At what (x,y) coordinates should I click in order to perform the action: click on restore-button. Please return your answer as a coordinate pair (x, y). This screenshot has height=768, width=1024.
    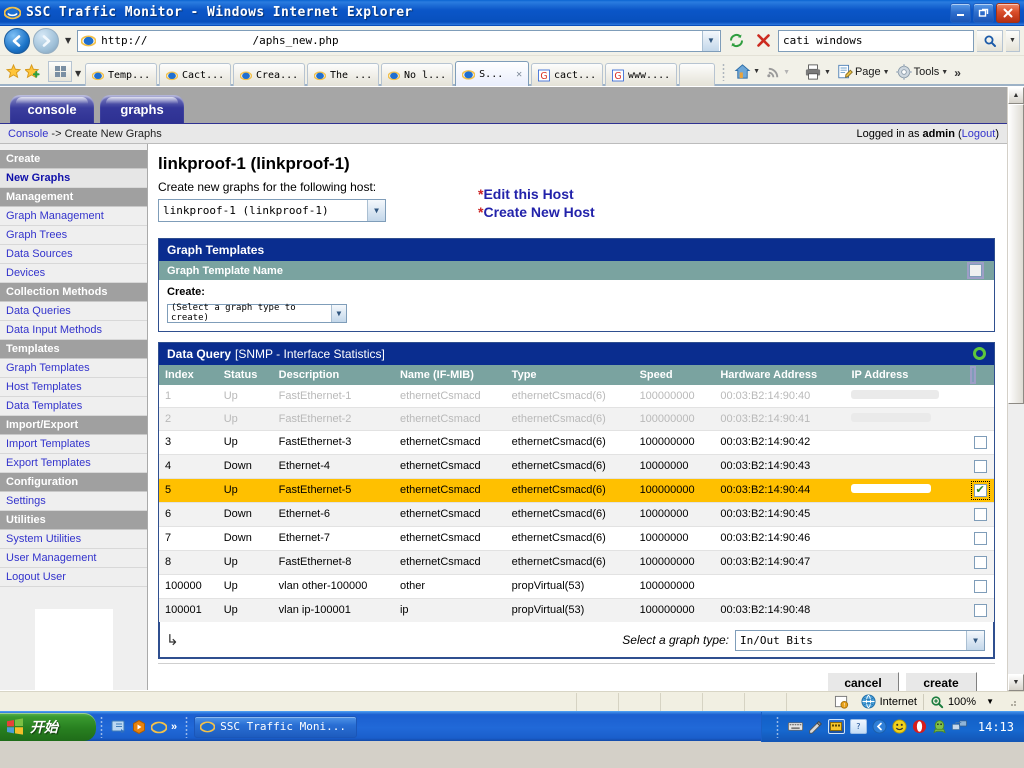
    Looking at the image, I should click on (983, 12).